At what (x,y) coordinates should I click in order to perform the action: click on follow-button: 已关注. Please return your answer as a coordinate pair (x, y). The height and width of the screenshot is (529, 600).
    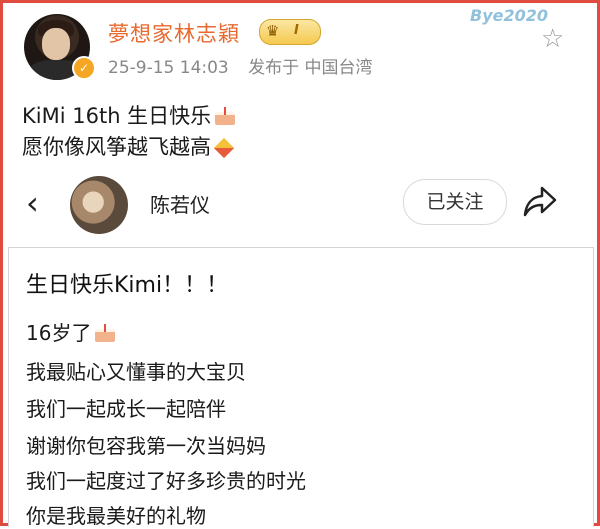
    Looking at the image, I should click on (455, 202).